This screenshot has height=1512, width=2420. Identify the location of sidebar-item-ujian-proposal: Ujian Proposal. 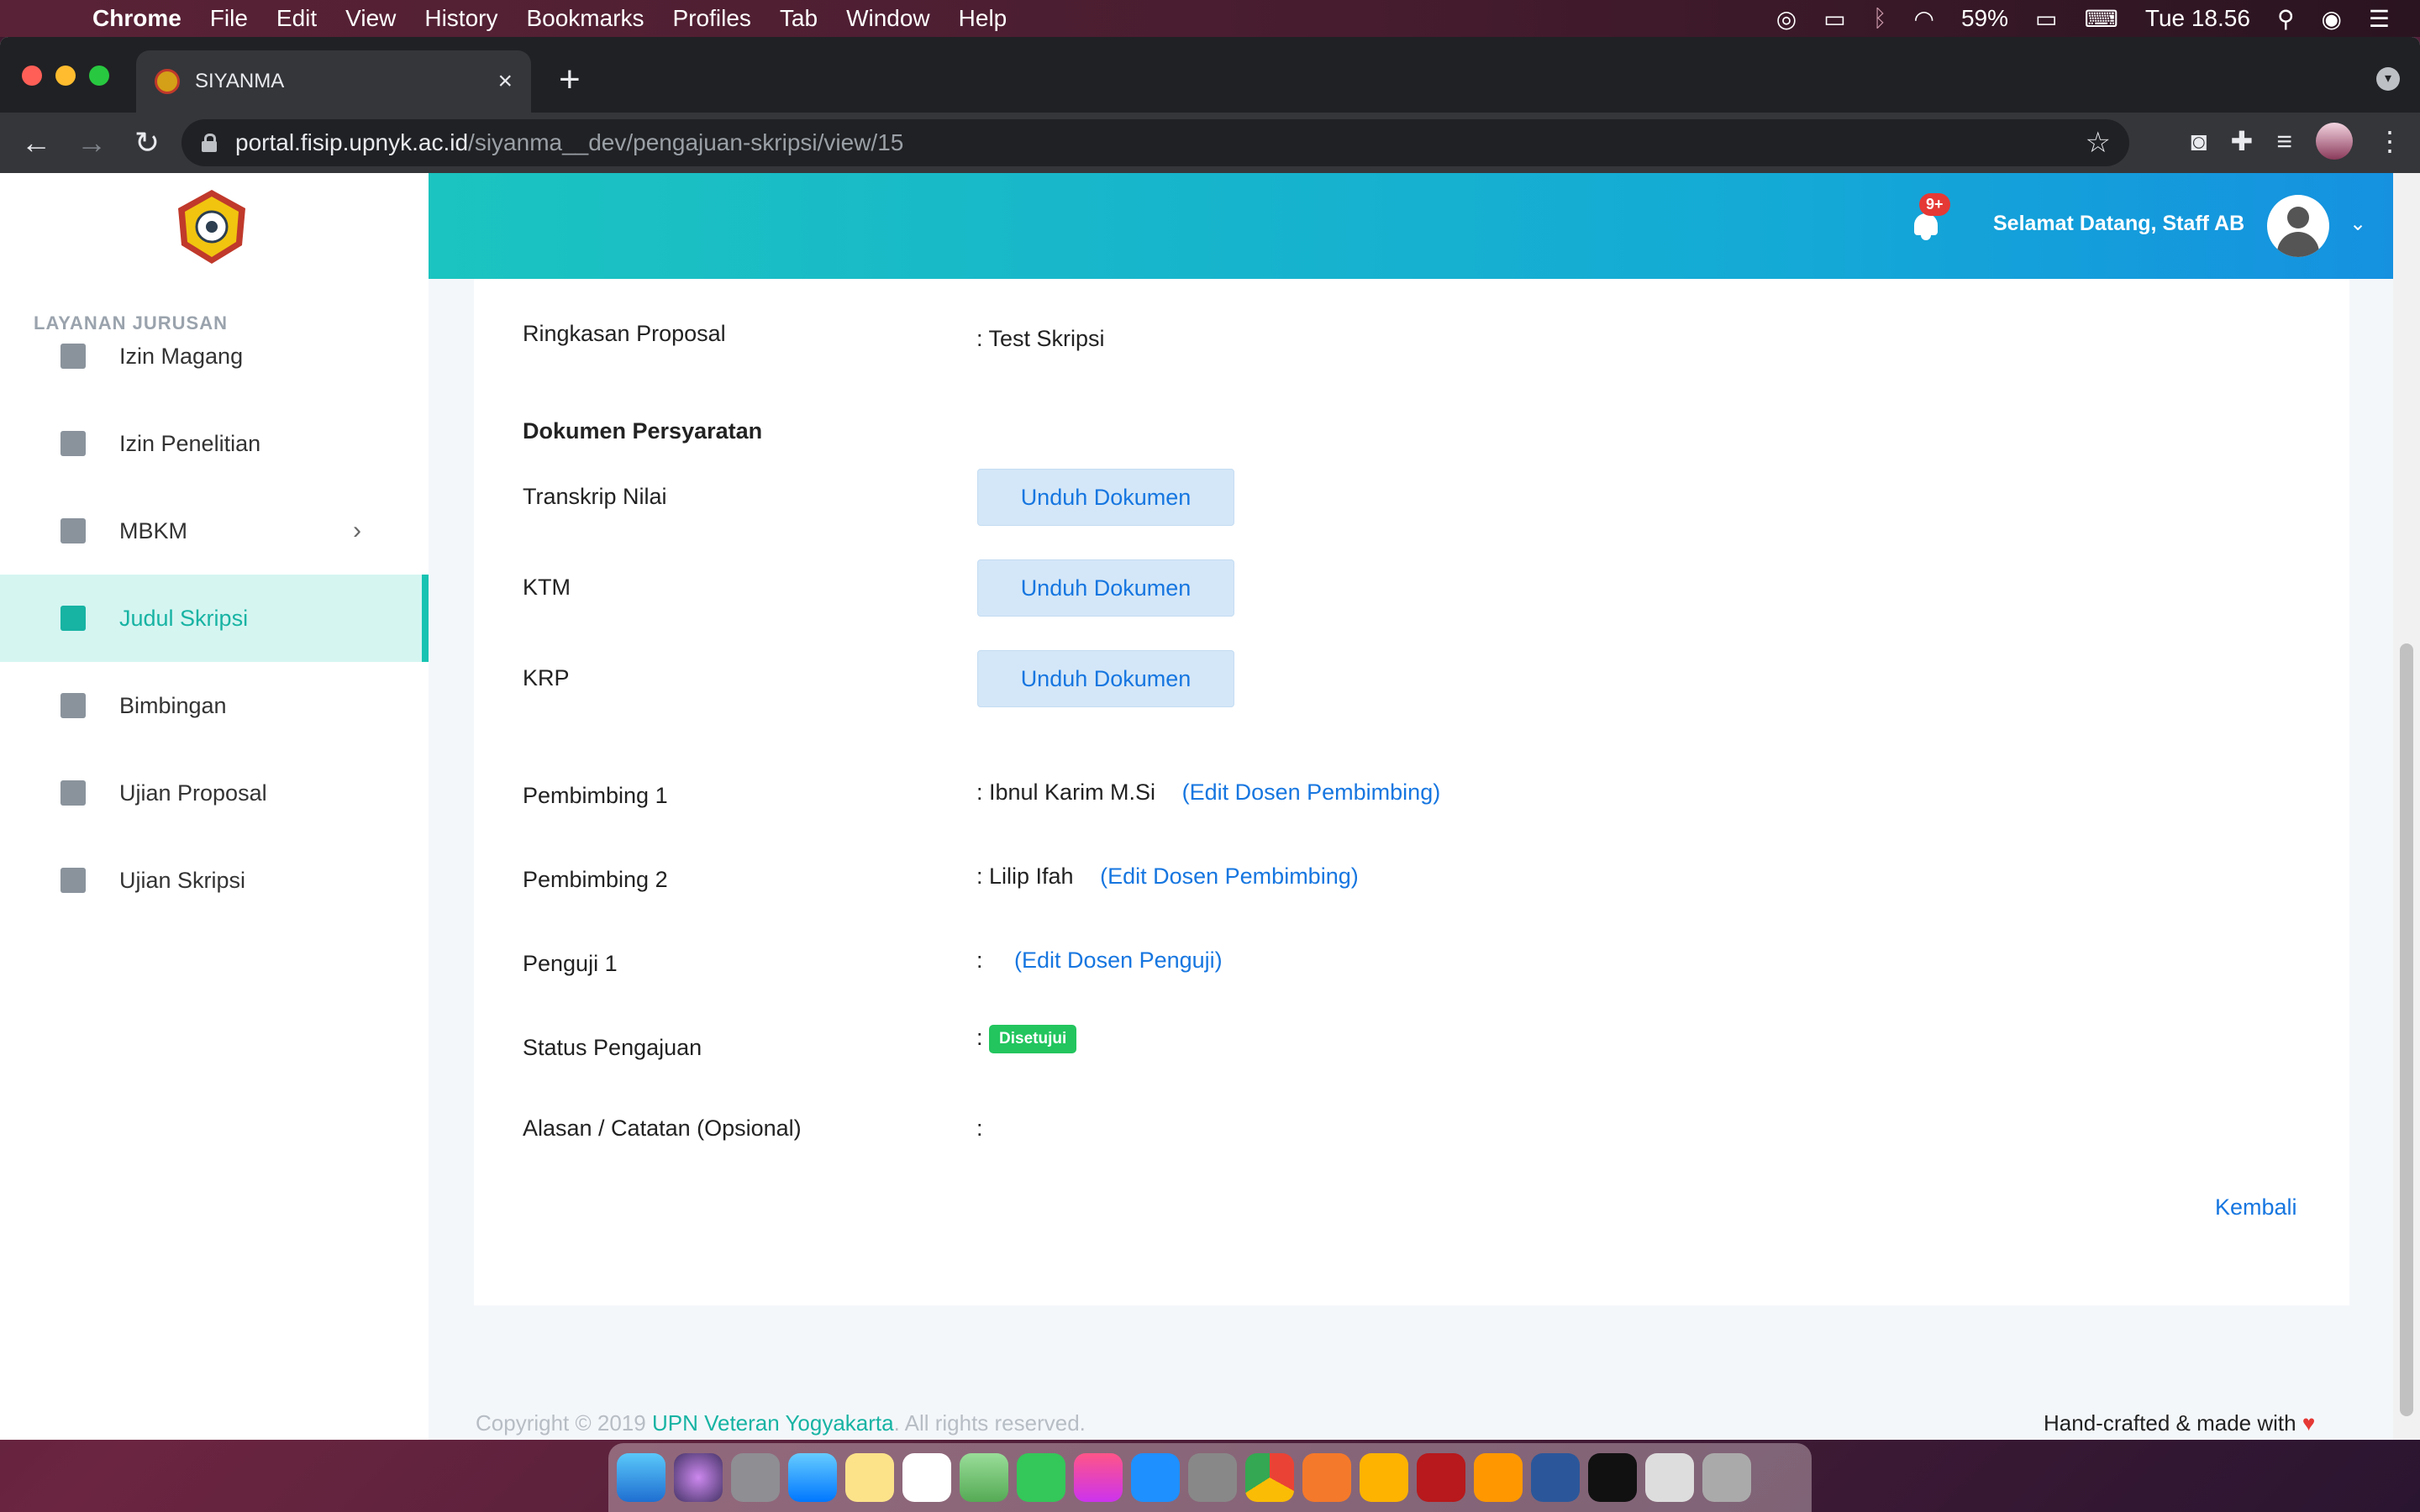
(214, 793).